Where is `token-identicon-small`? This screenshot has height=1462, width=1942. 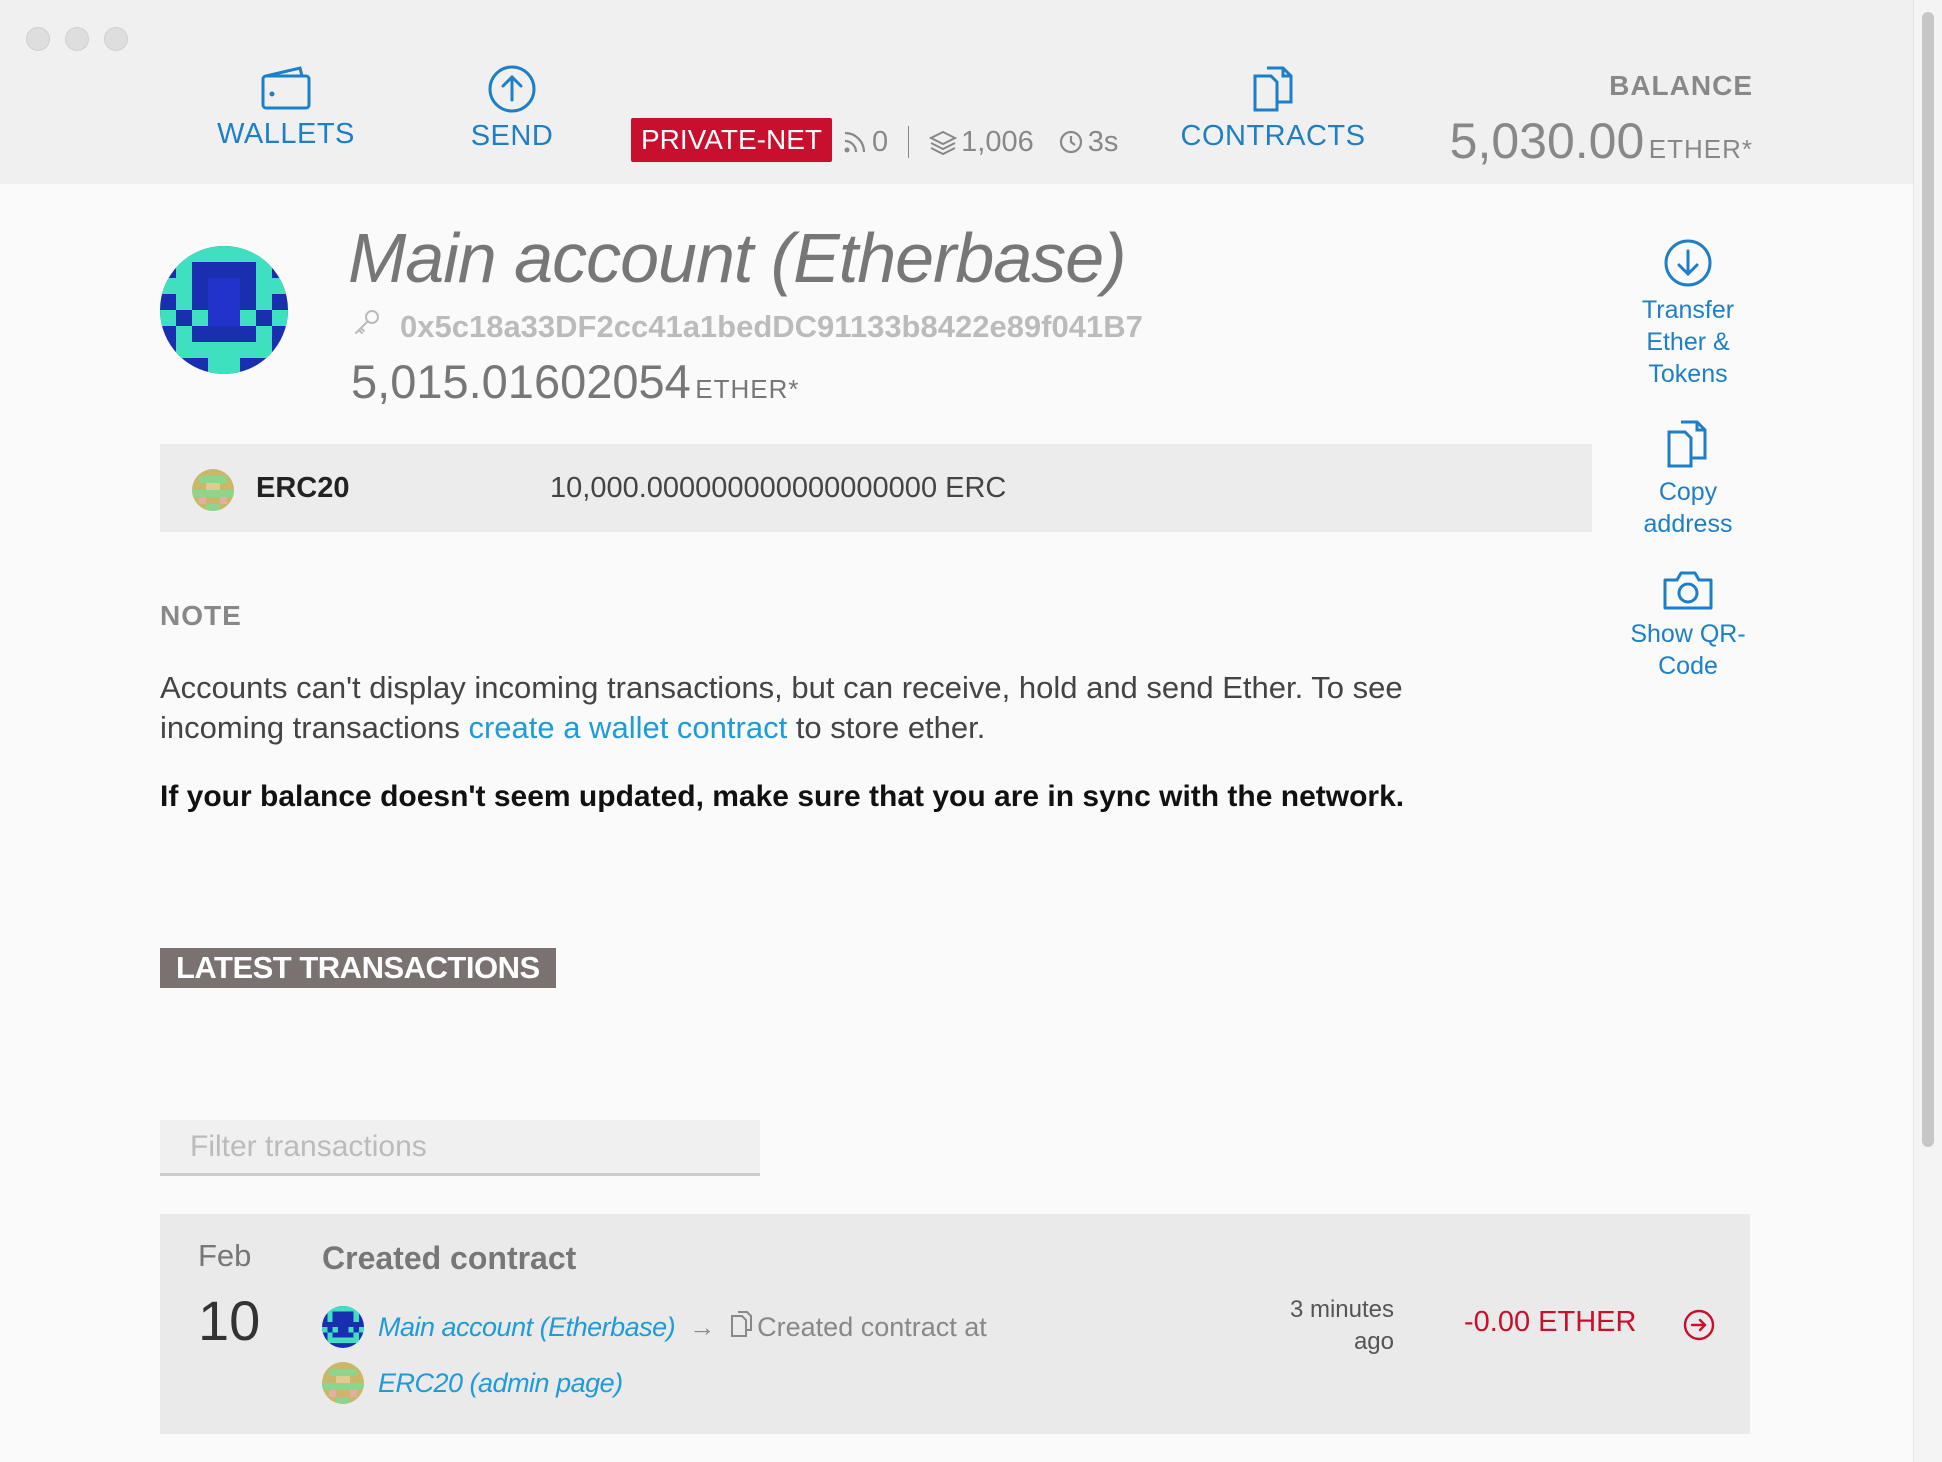
token-identicon-small is located at coordinates (343, 1383).